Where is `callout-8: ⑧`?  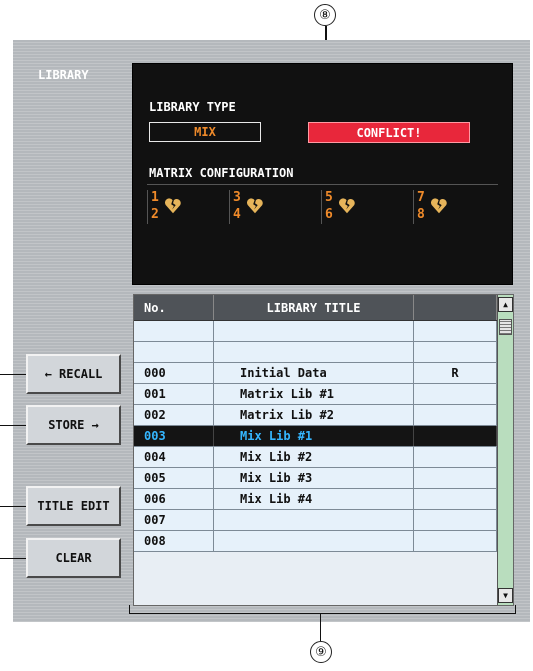
callout-8: ⑧ is located at coordinates (325, 15).